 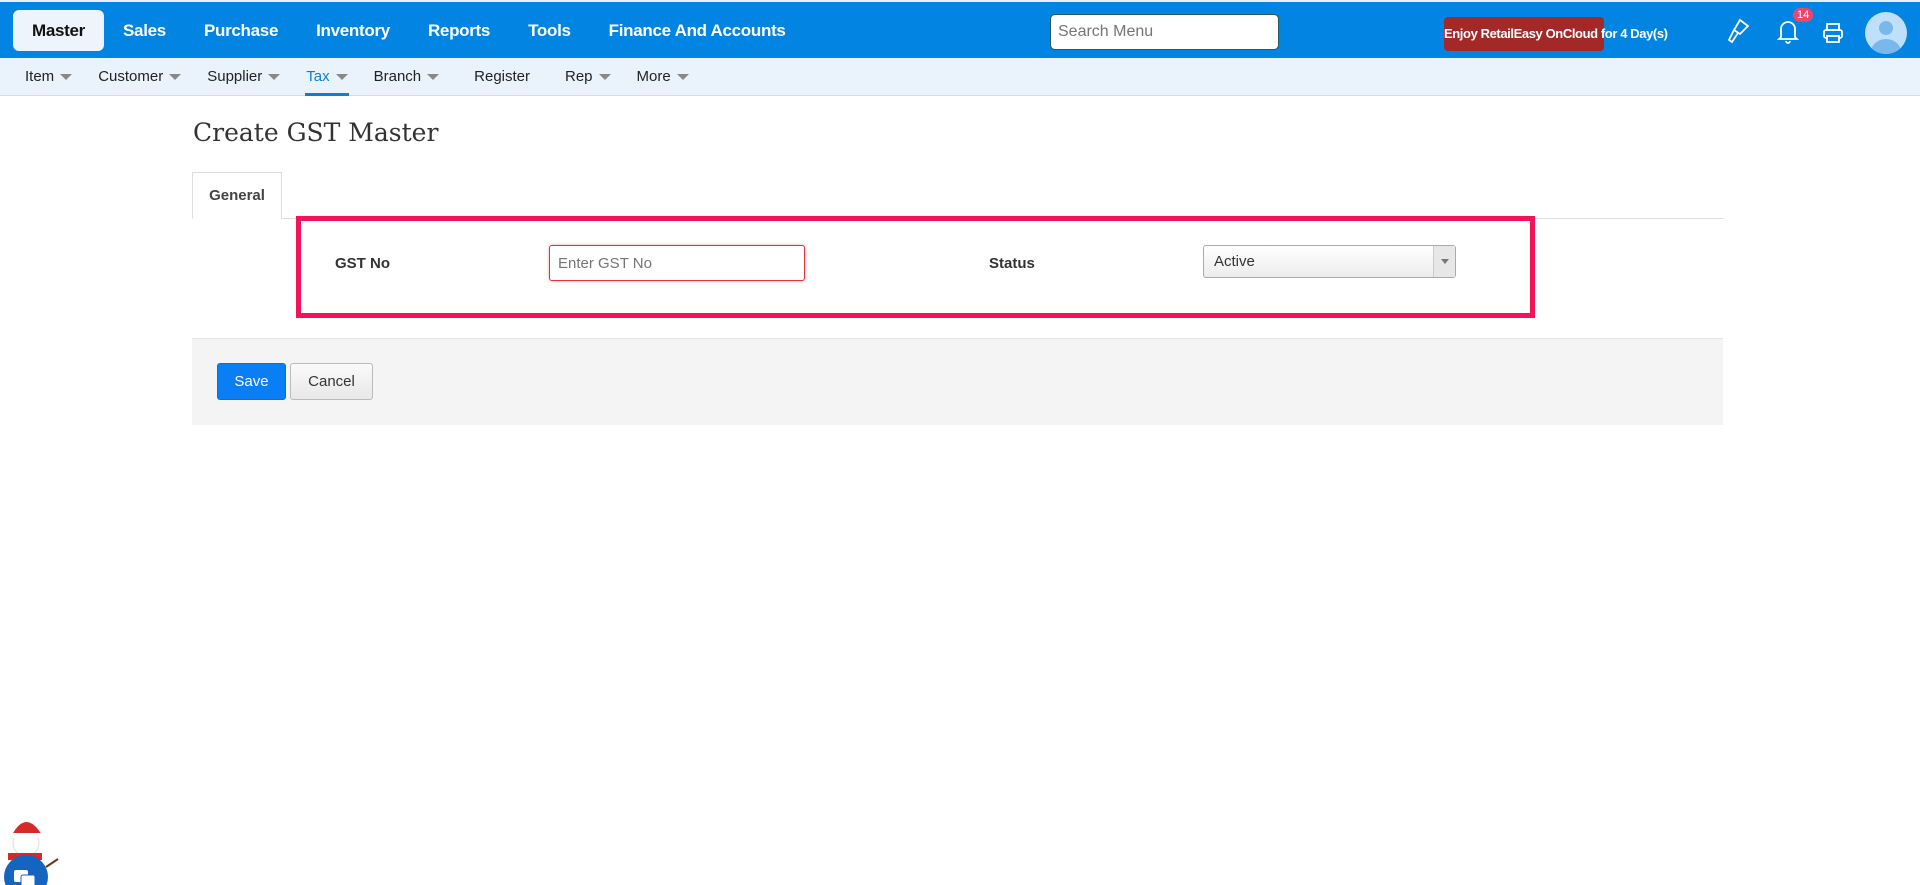 I want to click on subnav-label: Rep, so click(x=579, y=76).